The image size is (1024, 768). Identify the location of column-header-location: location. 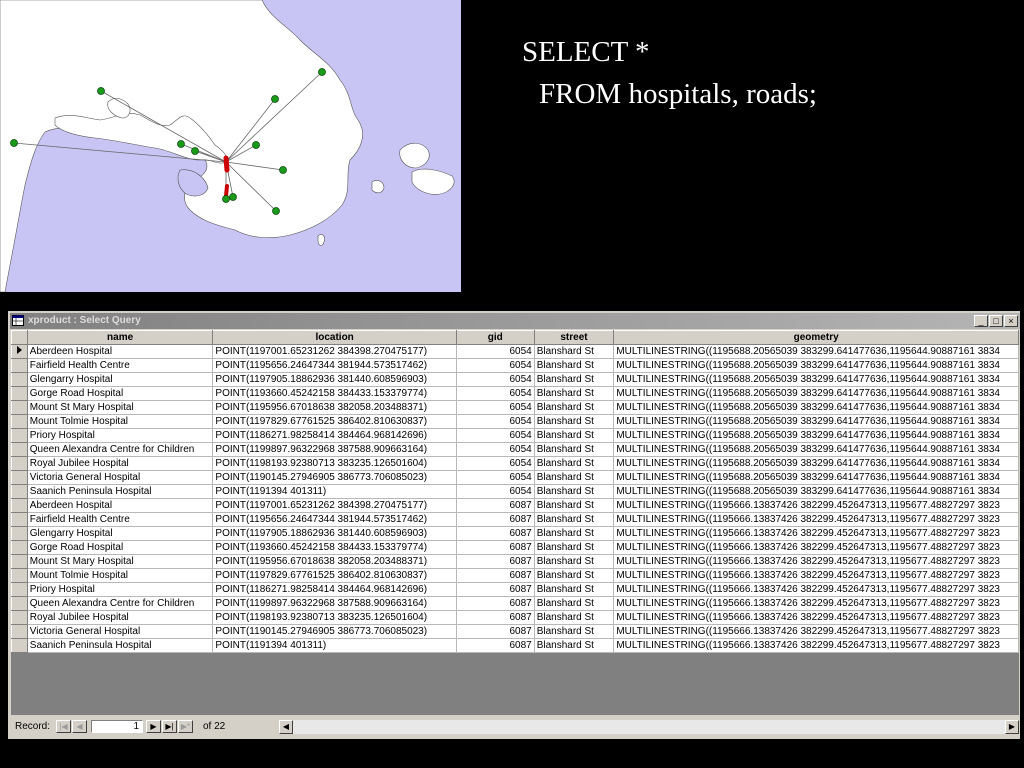
(334, 337).